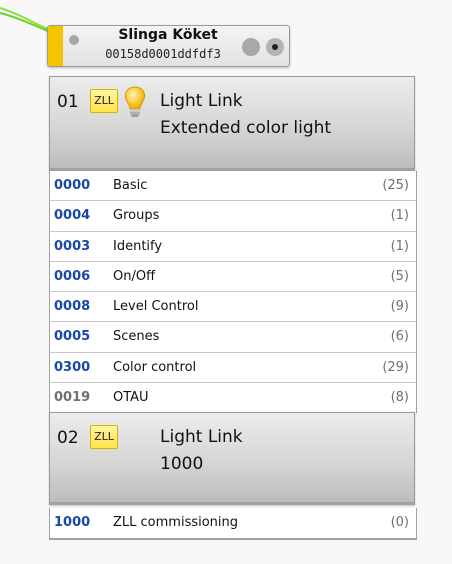  I want to click on cluster-name: On/Off, so click(134, 276).